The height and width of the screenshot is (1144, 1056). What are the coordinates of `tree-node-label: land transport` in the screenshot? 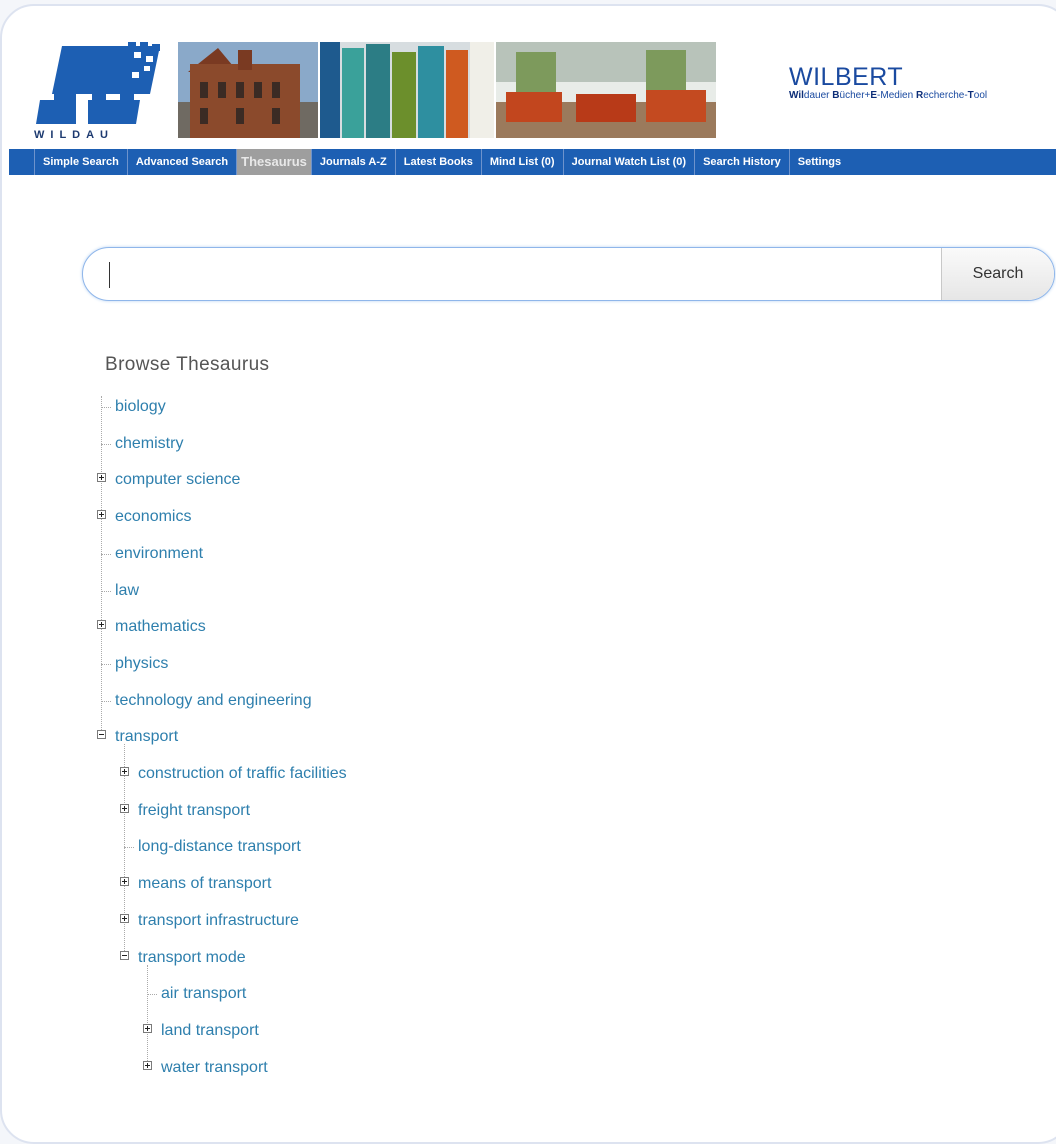 It's located at (210, 1031).